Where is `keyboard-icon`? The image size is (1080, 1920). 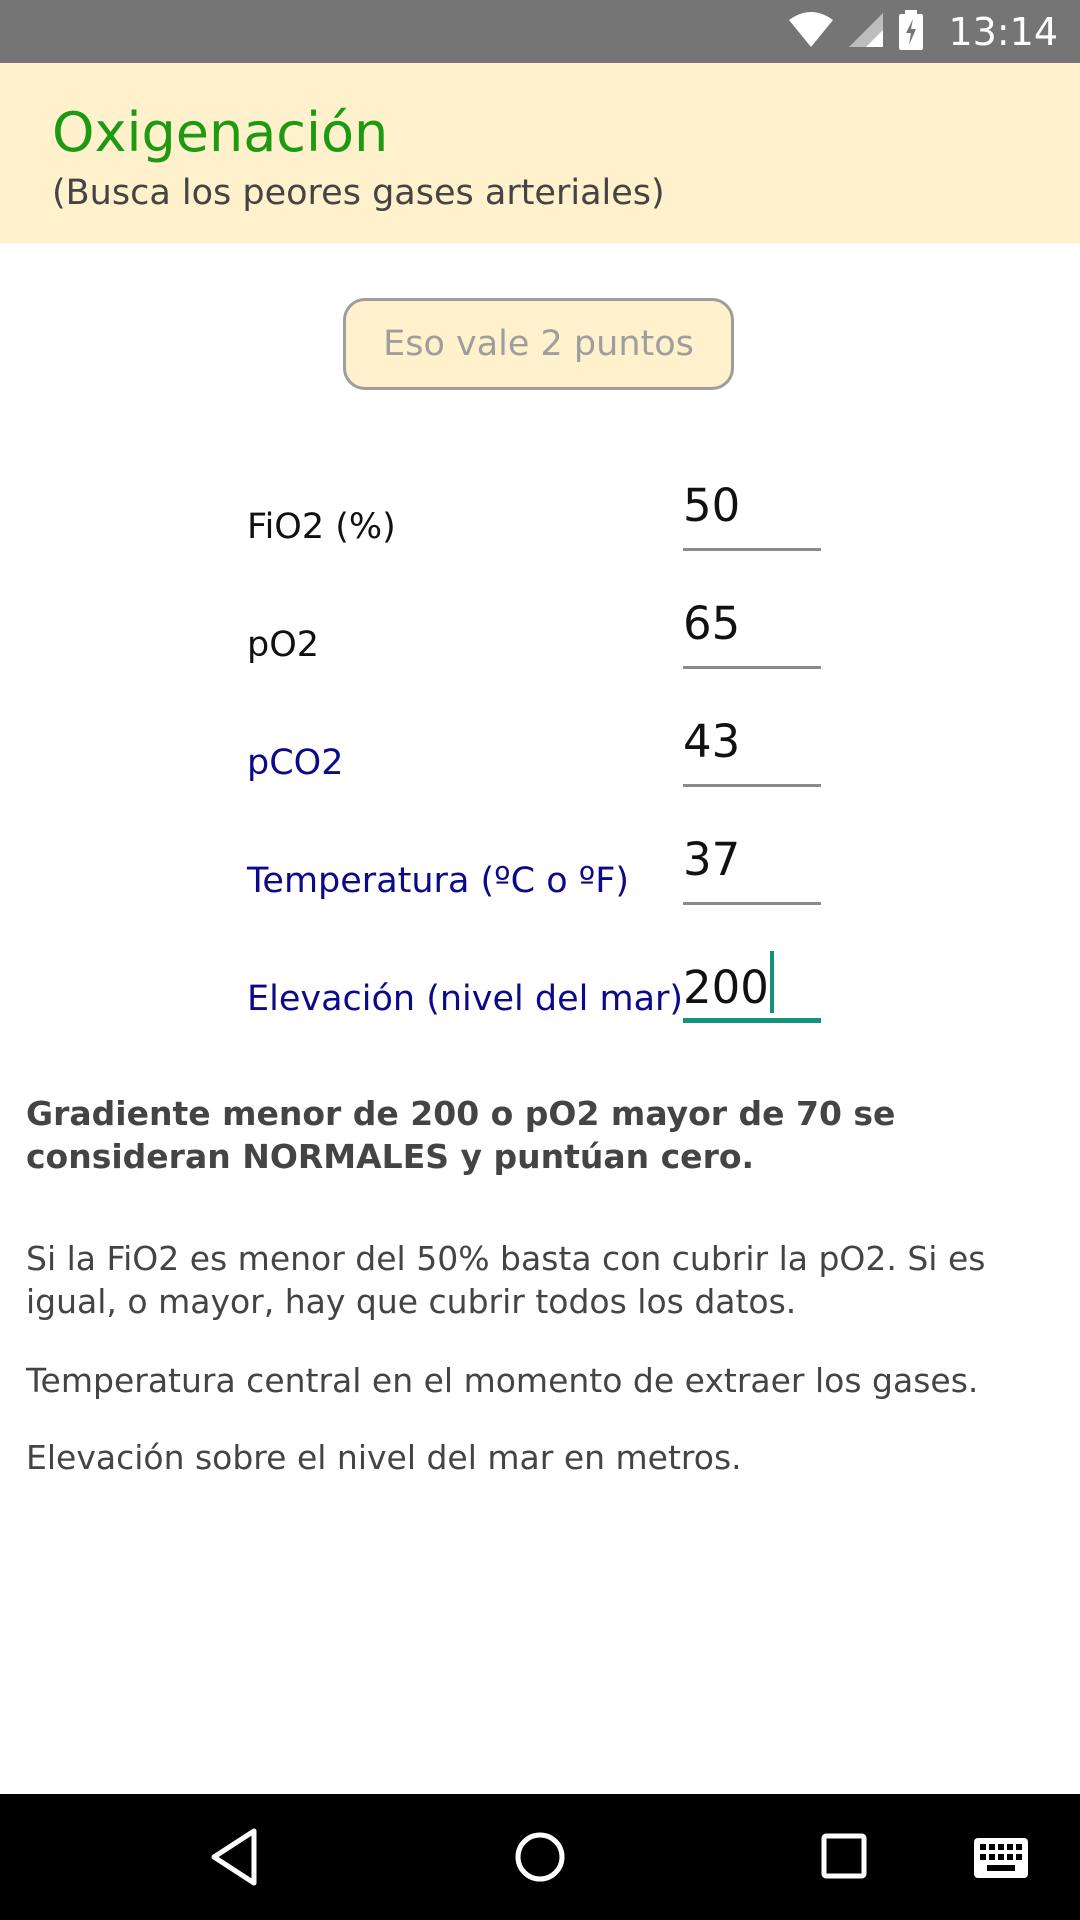 keyboard-icon is located at coordinates (1001, 1860).